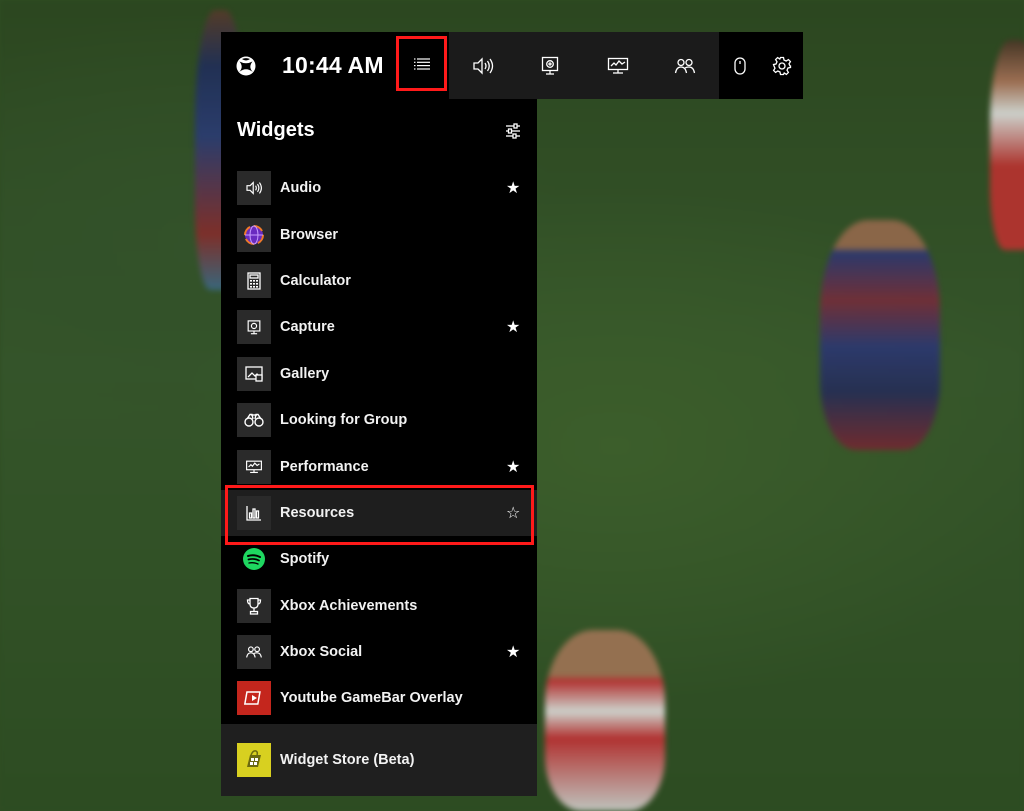 The width and height of the screenshot is (1024, 811). What do you see at coordinates (324, 466) in the screenshot?
I see `widget-label: Performance` at bounding box center [324, 466].